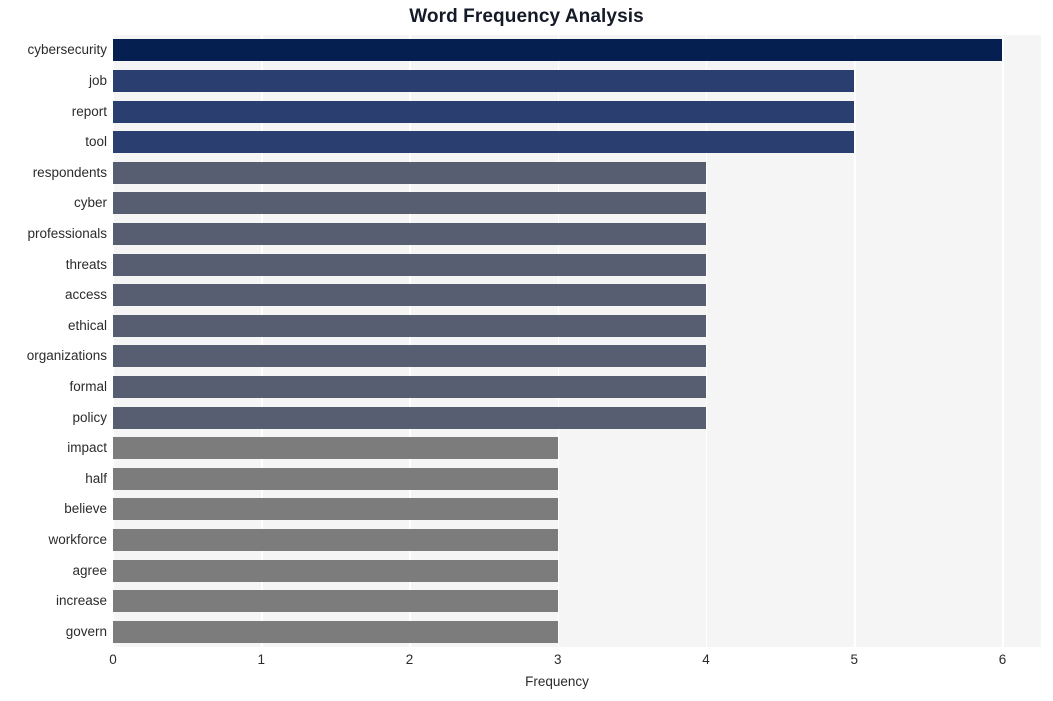 This screenshot has height=701, width=1053. Describe the element at coordinates (706, 659) in the screenshot. I see `x-tick-label-4: 4` at that location.